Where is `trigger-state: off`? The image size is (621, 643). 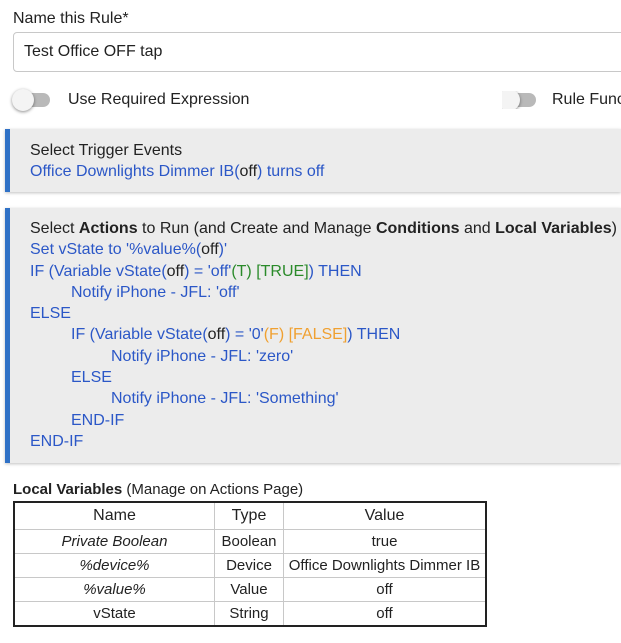
trigger-state: off is located at coordinates (248, 172).